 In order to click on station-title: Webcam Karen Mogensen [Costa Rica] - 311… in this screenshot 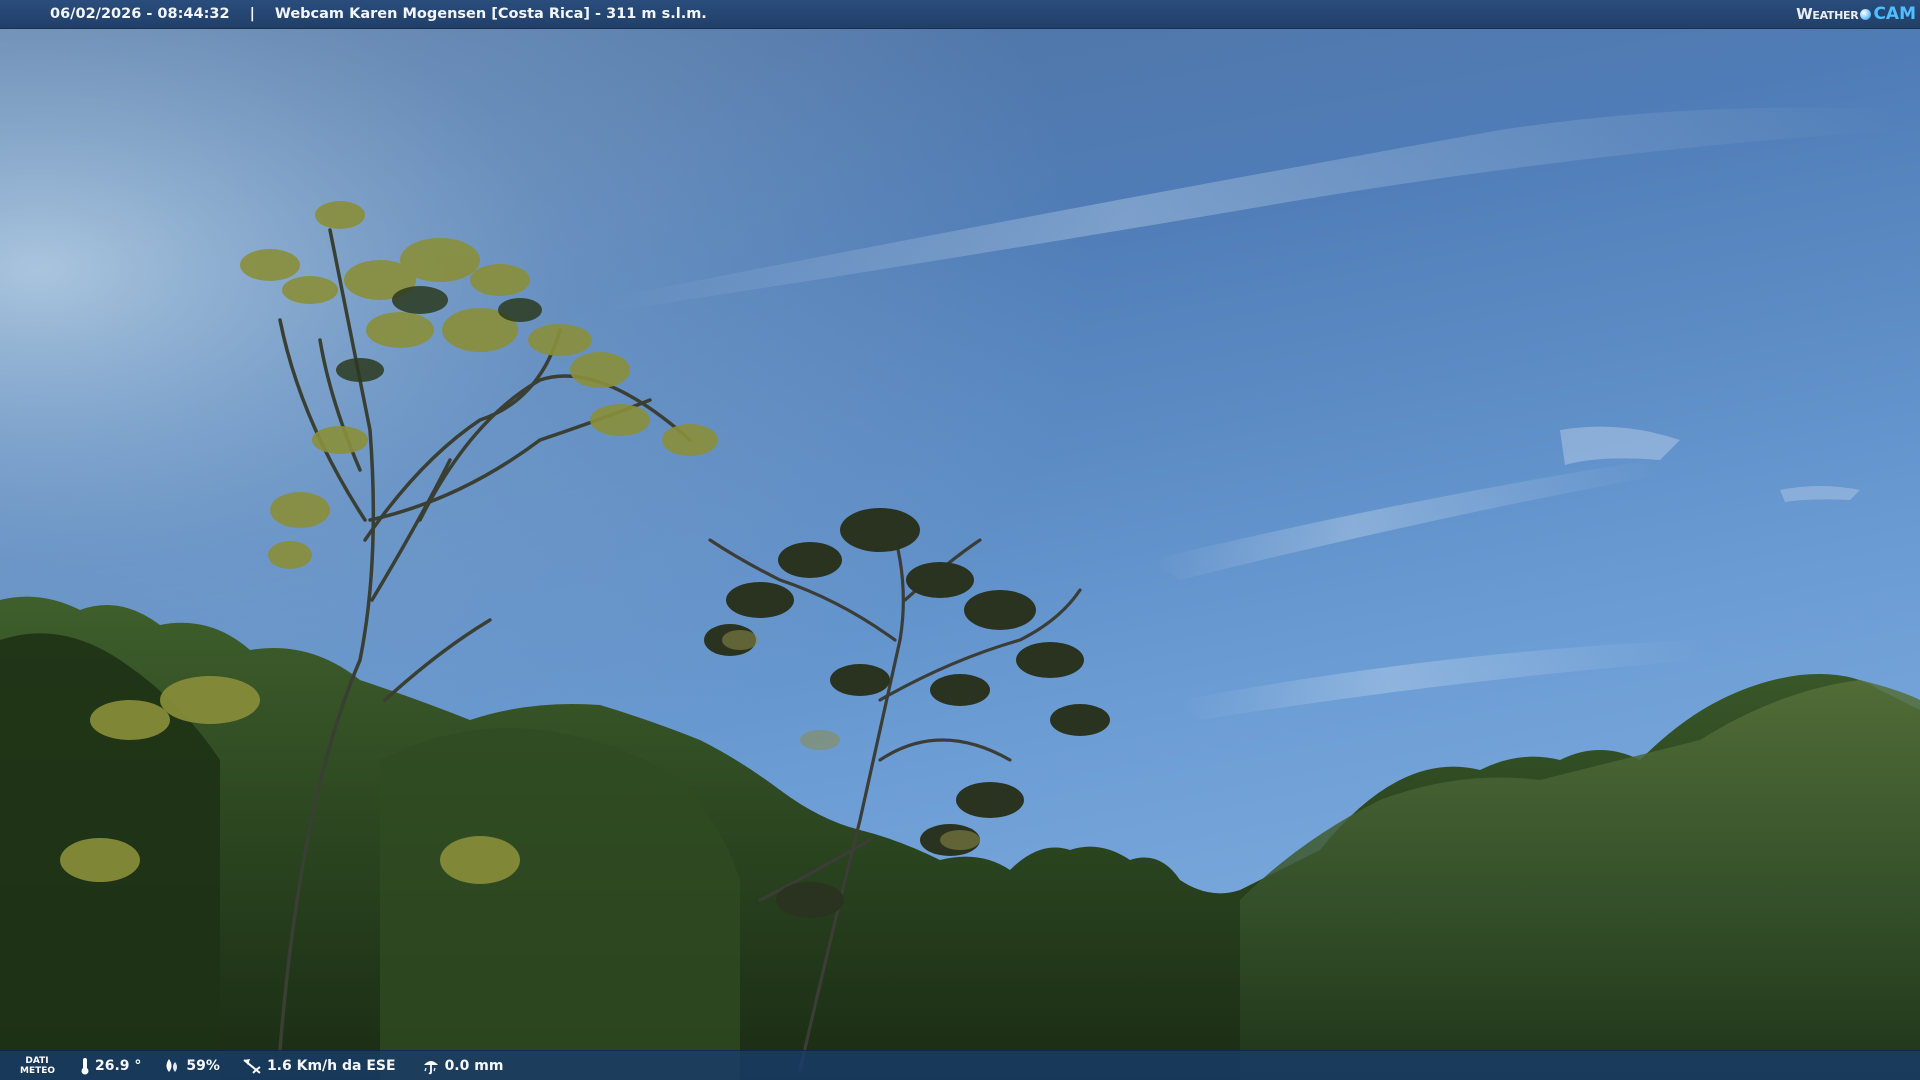, I will do `click(490, 14)`.